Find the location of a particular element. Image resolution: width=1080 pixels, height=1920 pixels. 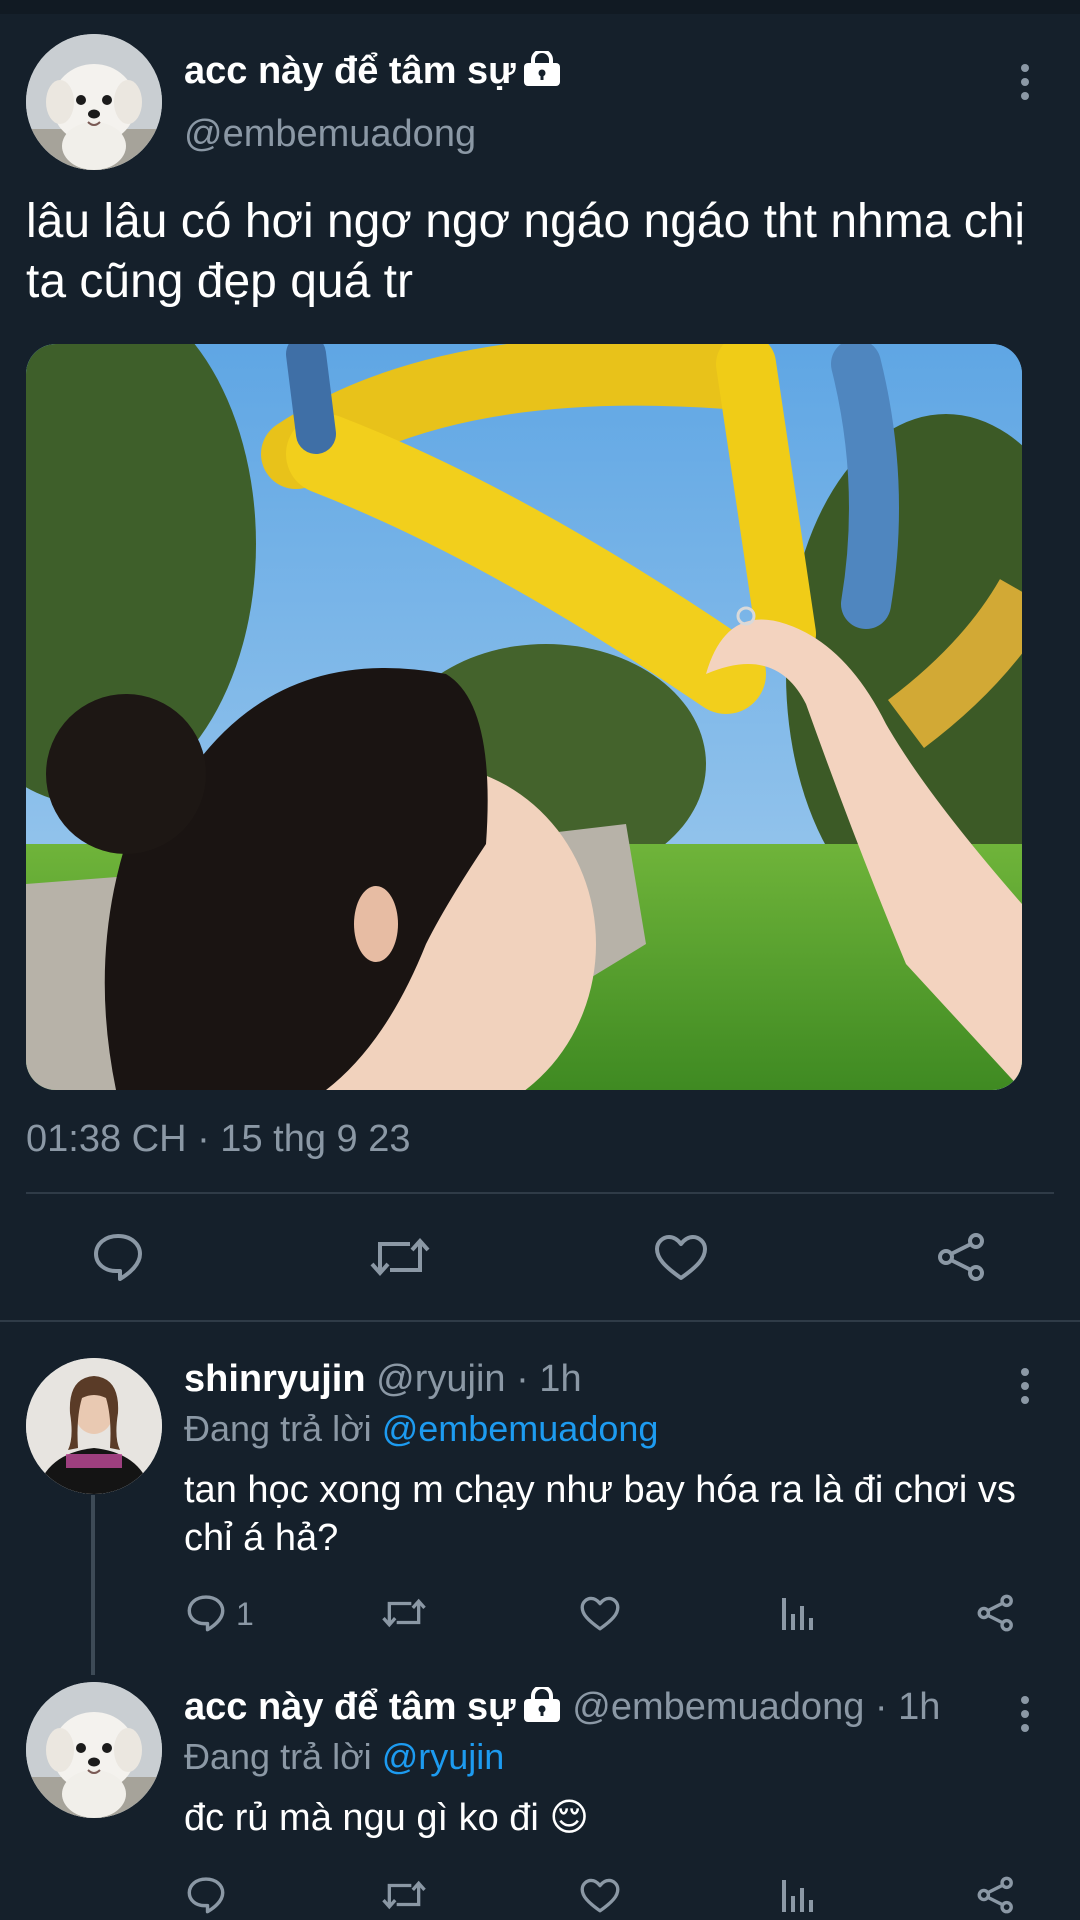

divider is located at coordinates (540, 1193).